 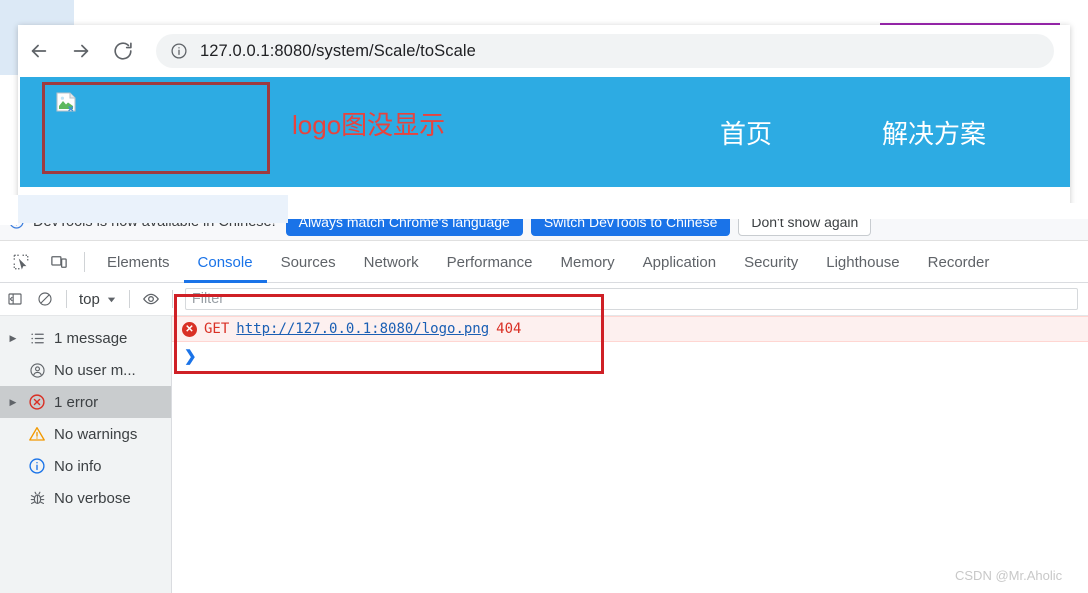 I want to click on back-arrow-icon, so click(x=39, y=51).